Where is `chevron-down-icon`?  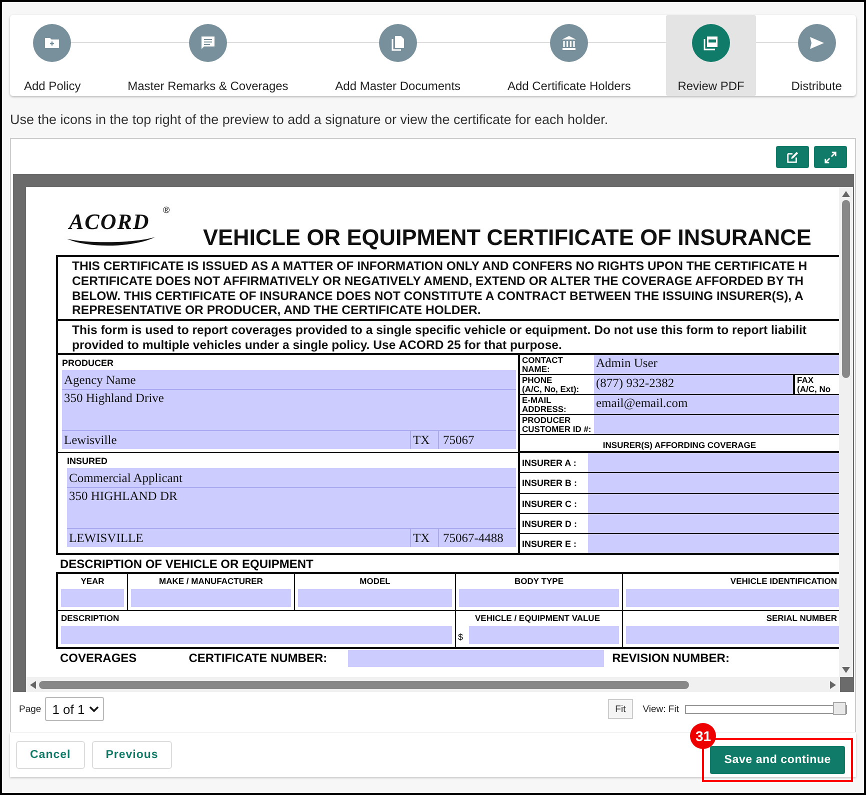 chevron-down-icon is located at coordinates (93, 709).